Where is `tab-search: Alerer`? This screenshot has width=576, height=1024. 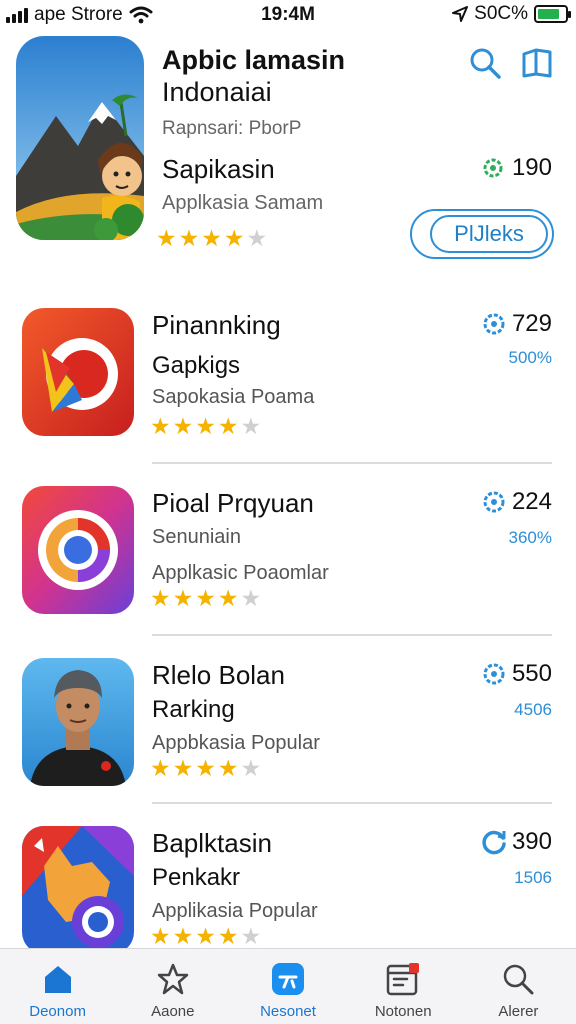
tab-search: Alerer is located at coordinates (518, 986).